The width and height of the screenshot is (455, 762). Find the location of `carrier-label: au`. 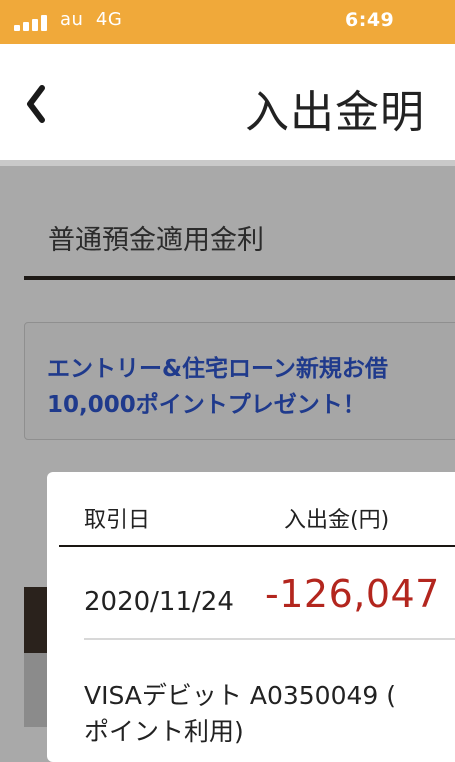

carrier-label: au is located at coordinates (72, 19).